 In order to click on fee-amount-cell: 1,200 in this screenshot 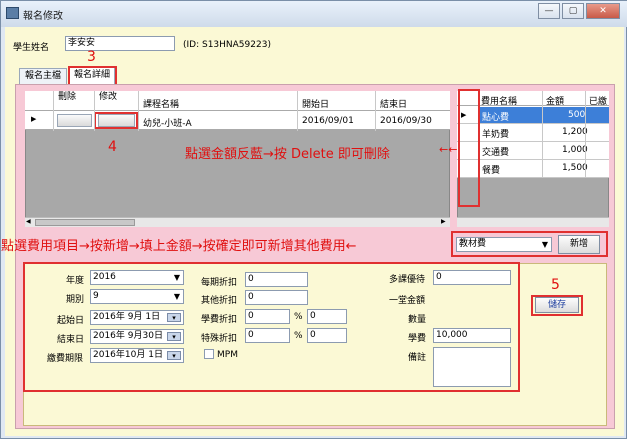, I will do `click(575, 132)`.